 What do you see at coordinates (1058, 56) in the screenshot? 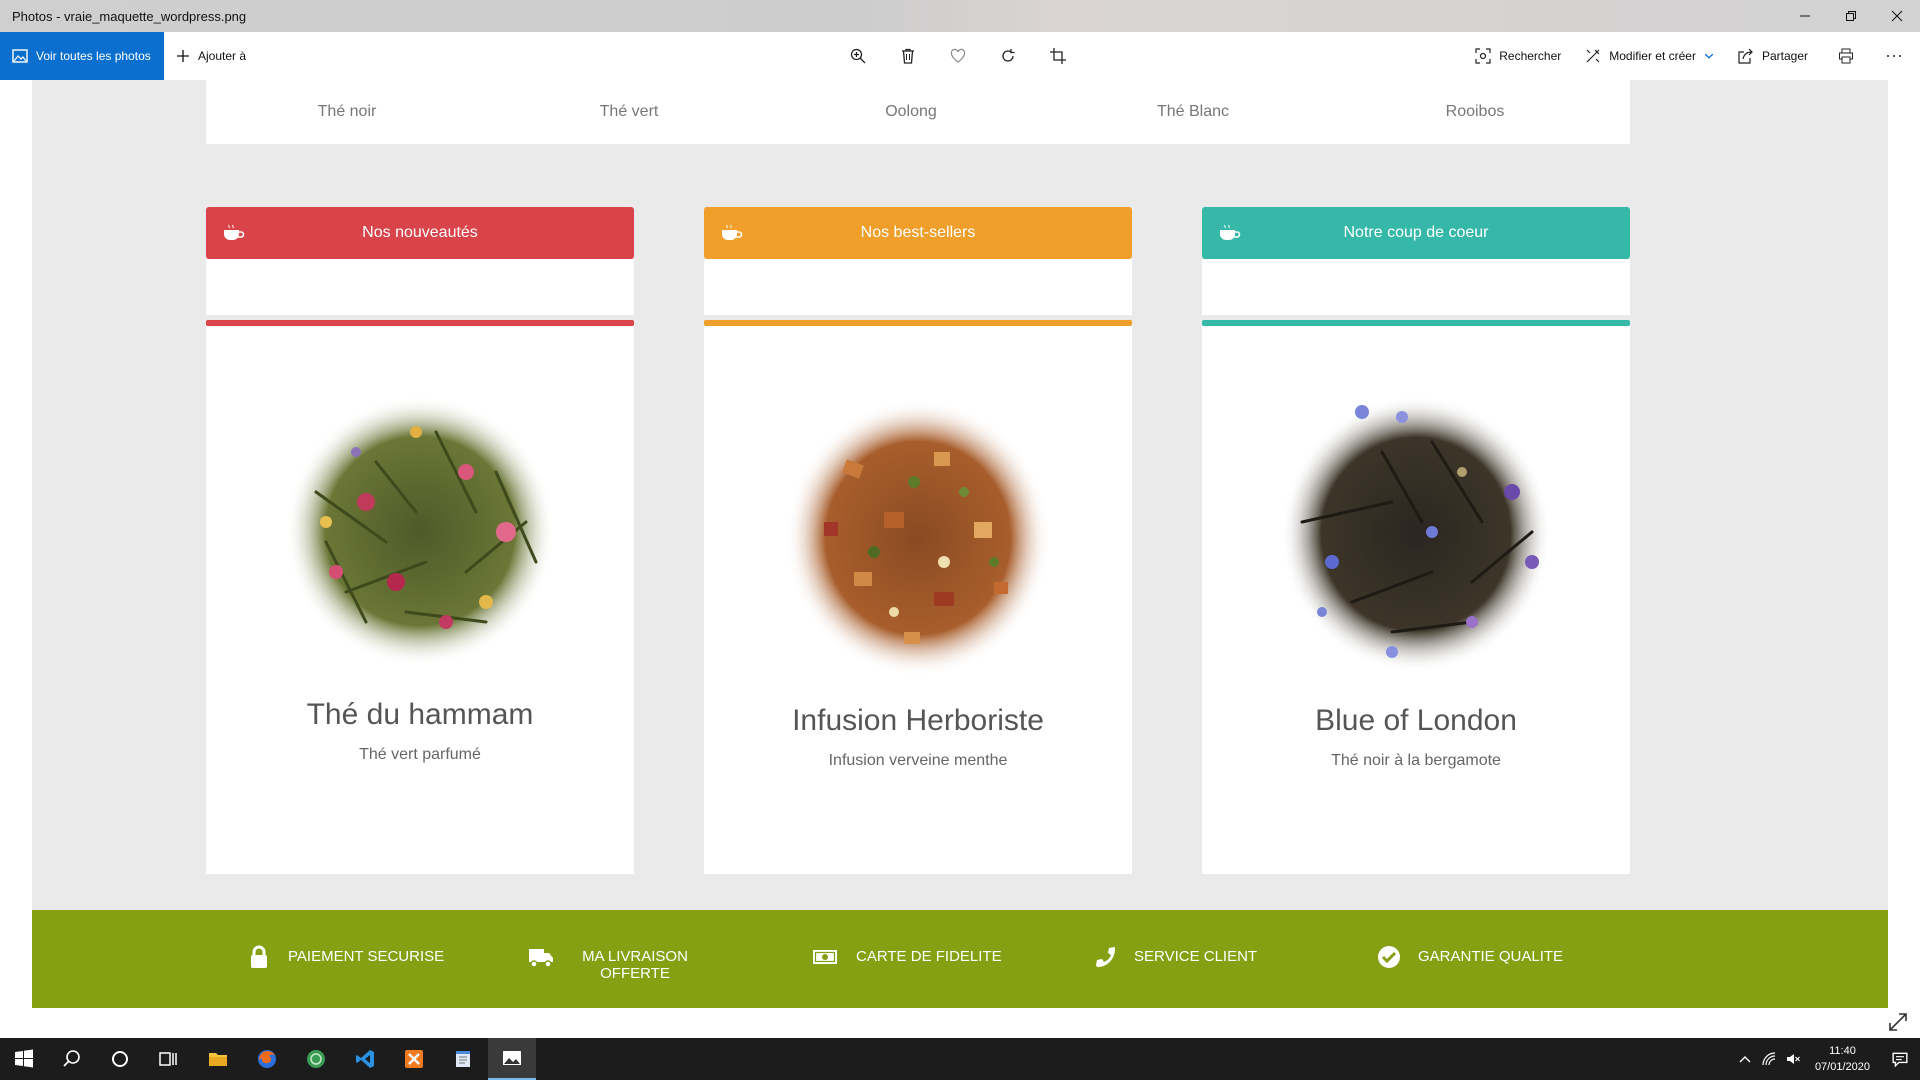
I see `crop-icon` at bounding box center [1058, 56].